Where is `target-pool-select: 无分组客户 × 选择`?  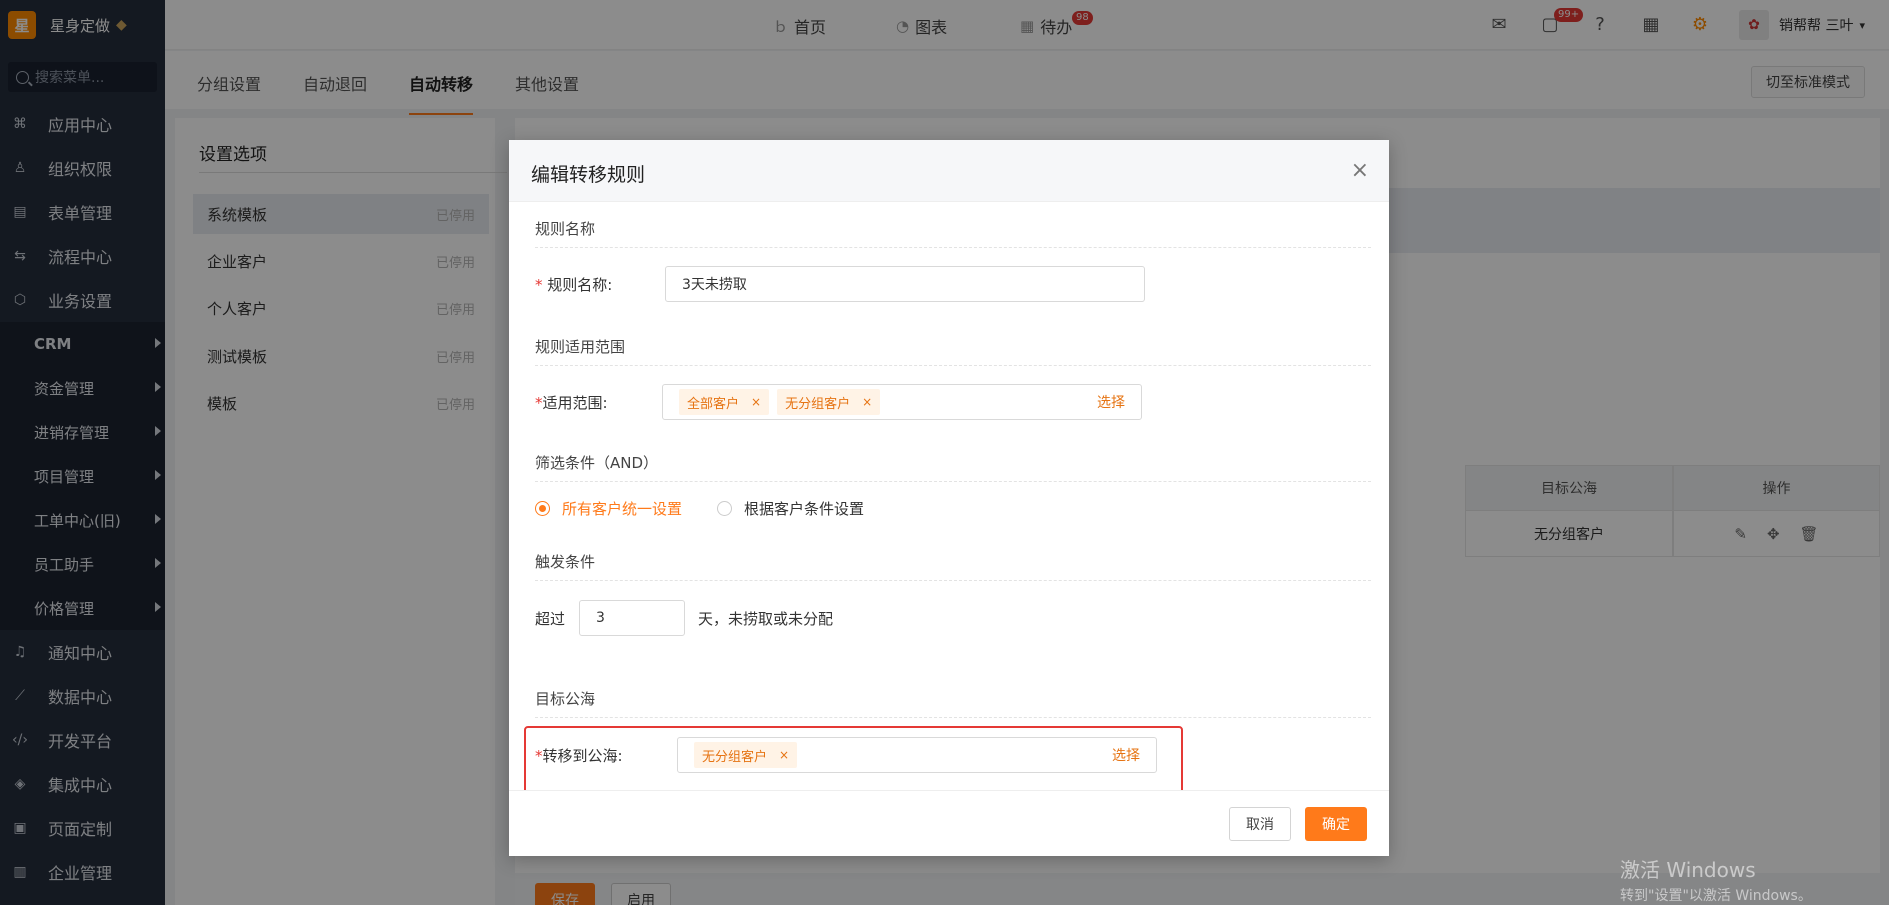
target-pool-select: 无分组客户 × 选择 is located at coordinates (917, 755).